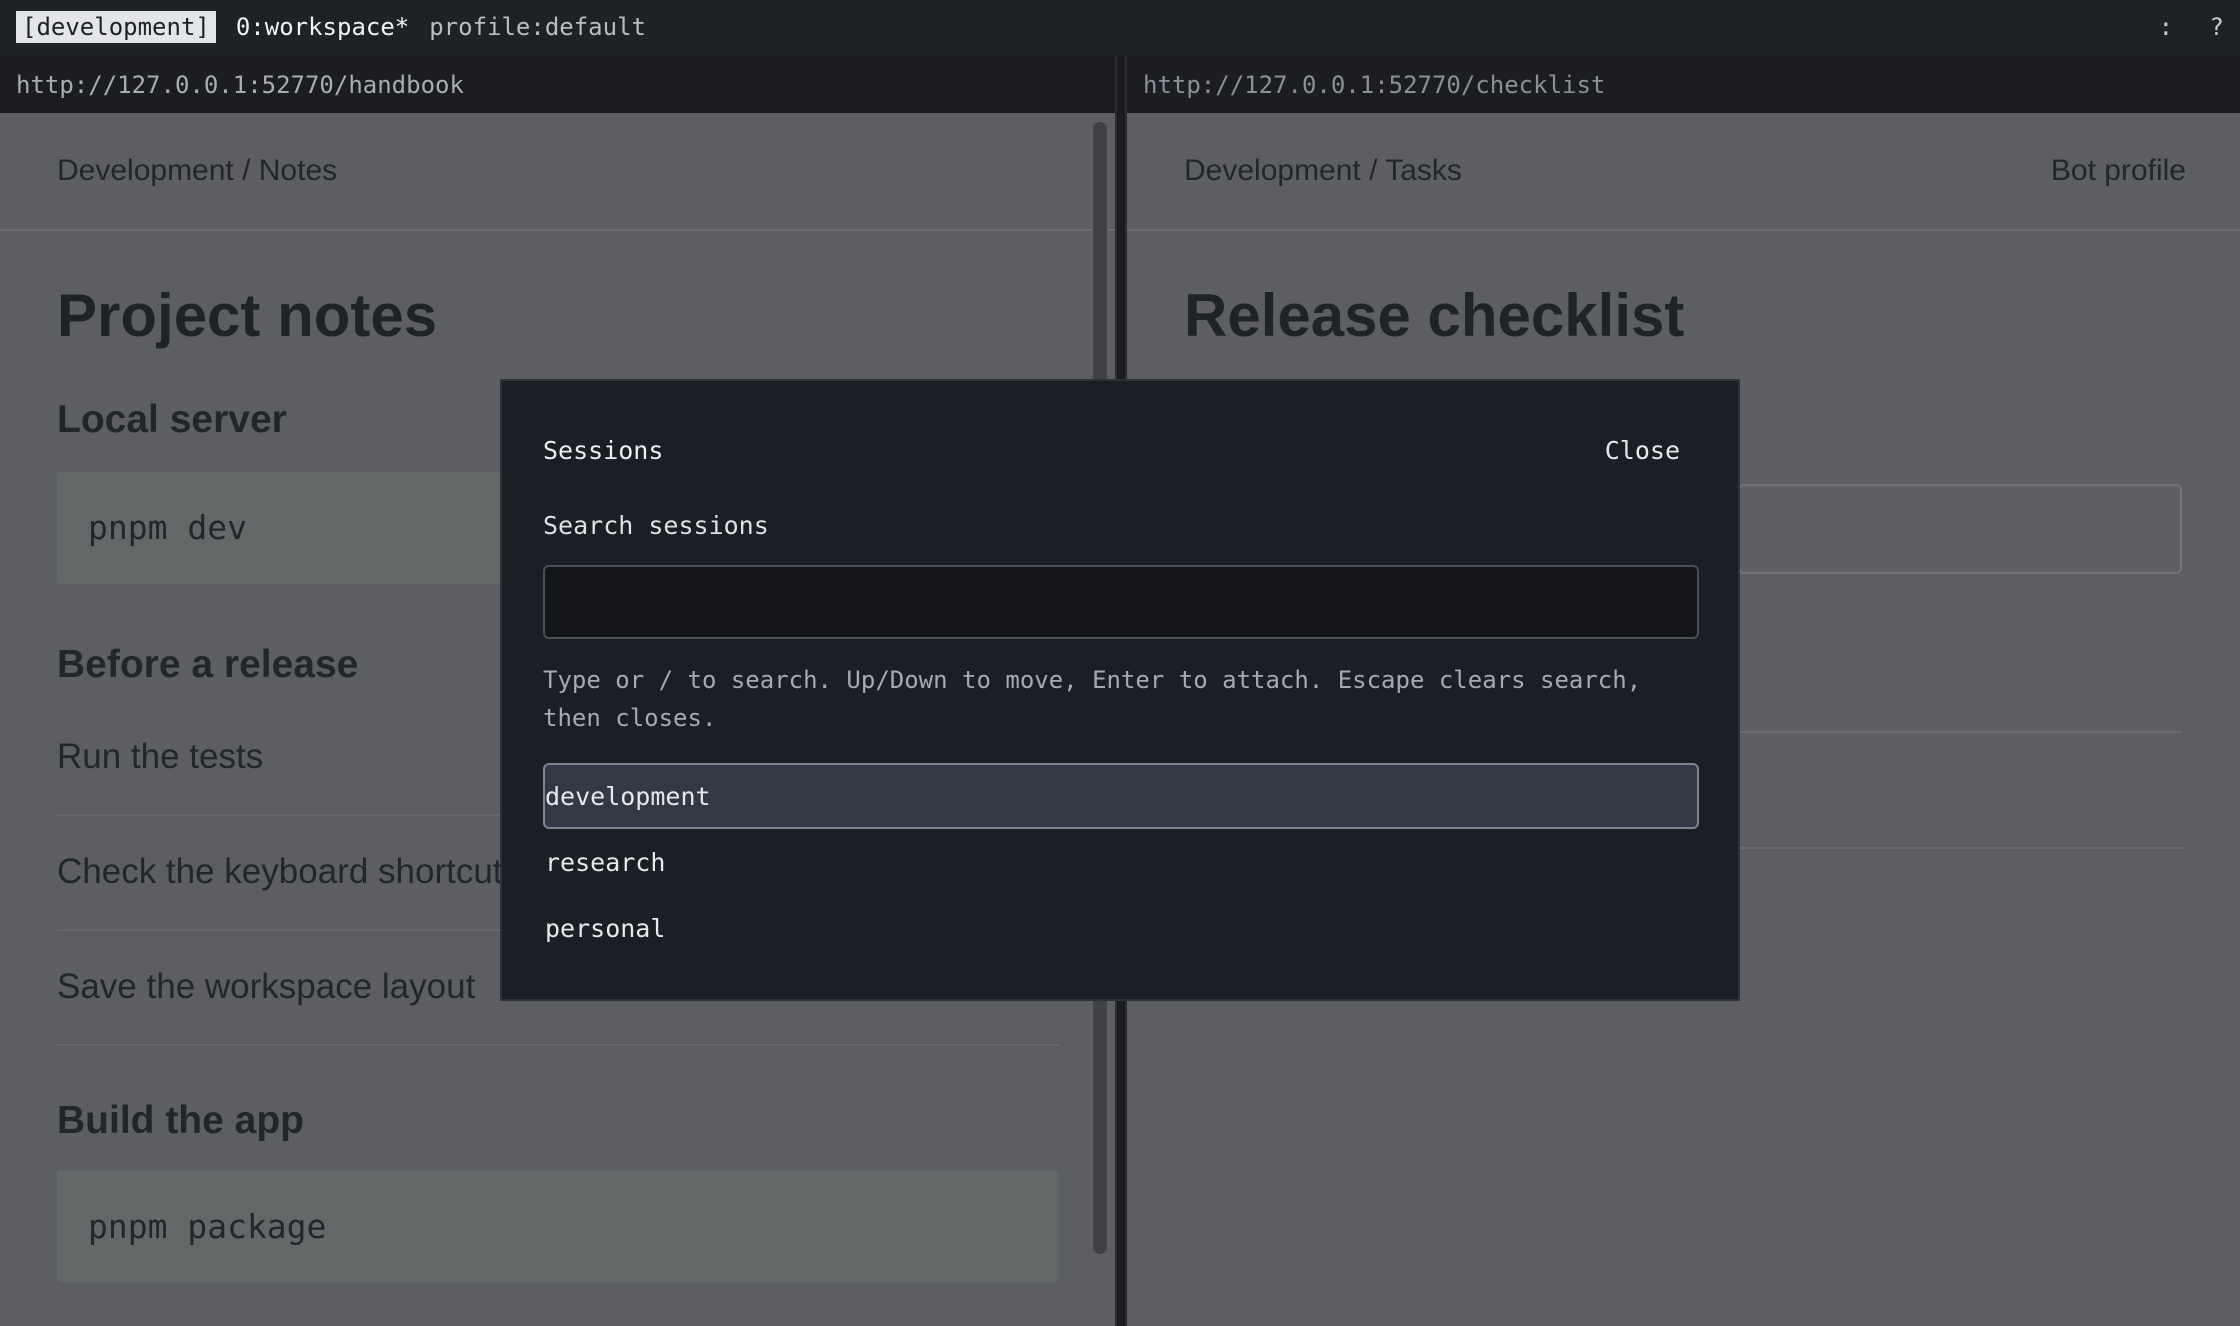 The width and height of the screenshot is (2240, 1326). What do you see at coordinates (1683, 84) in the screenshot?
I see `right-url-bar: http://127.0.0.1:52770/checklist` at bounding box center [1683, 84].